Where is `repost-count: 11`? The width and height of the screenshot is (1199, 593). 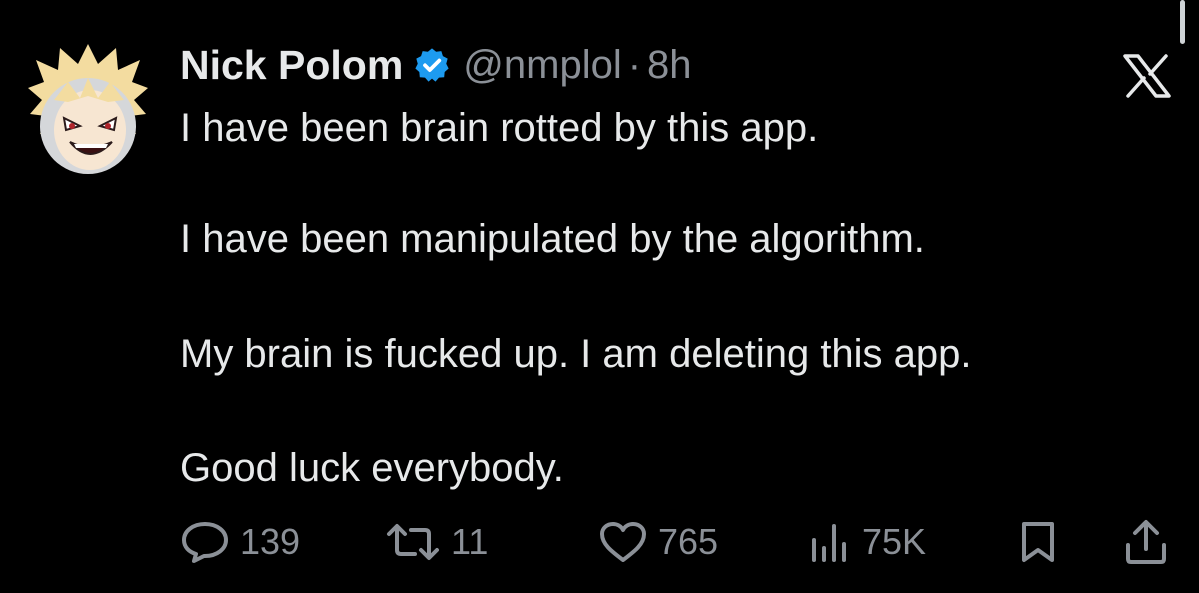
repost-count: 11 is located at coordinates (470, 541).